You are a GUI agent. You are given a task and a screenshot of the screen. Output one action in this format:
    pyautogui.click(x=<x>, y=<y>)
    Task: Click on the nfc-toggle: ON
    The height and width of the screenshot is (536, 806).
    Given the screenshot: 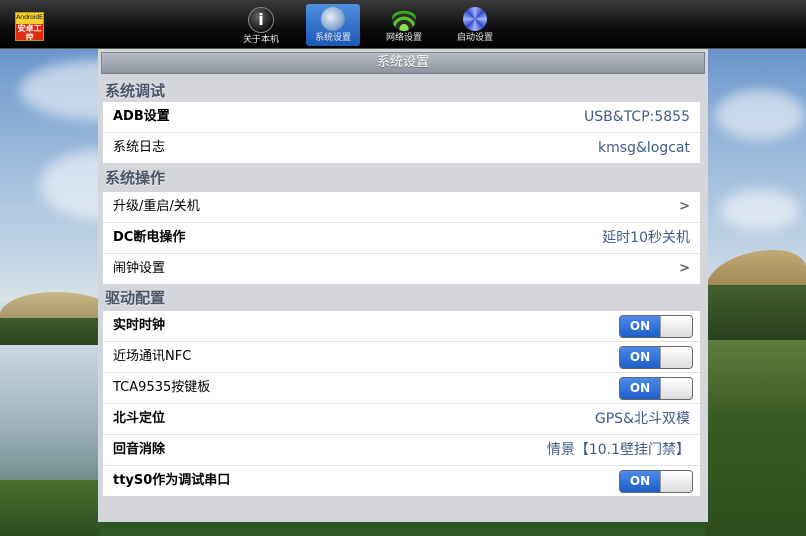 What is the action you would take?
    pyautogui.click(x=656, y=357)
    